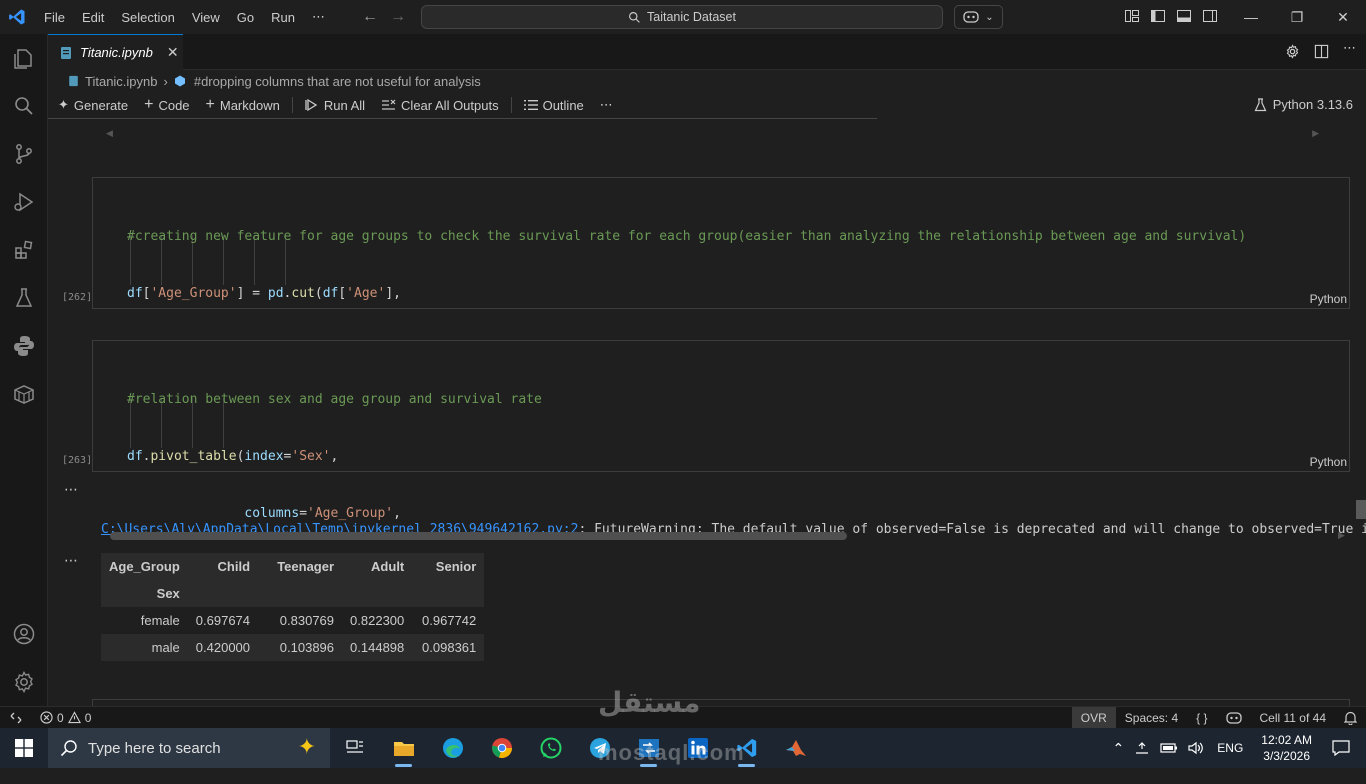  Describe the element at coordinates (1230, 748) in the screenshot. I see `input-language: ENG` at that location.